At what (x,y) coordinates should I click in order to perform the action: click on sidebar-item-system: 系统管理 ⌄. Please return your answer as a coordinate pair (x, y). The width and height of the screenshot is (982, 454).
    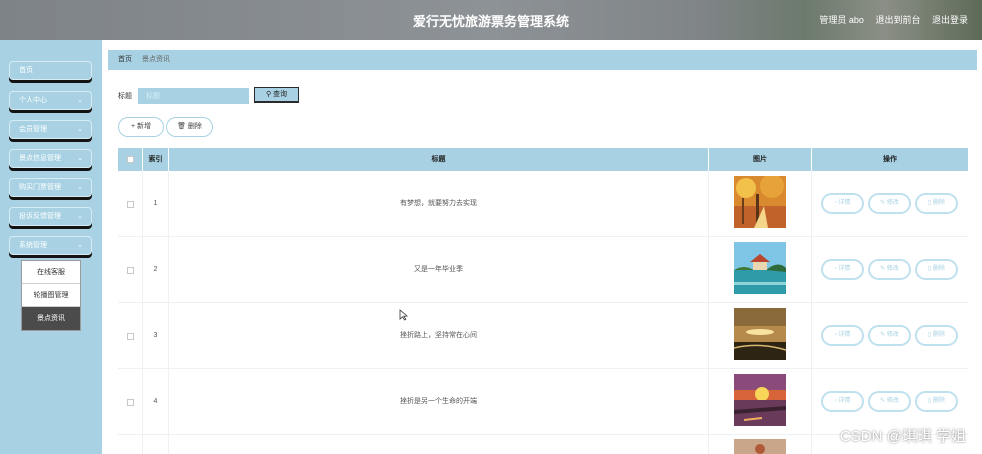
    Looking at the image, I should click on (50, 245).